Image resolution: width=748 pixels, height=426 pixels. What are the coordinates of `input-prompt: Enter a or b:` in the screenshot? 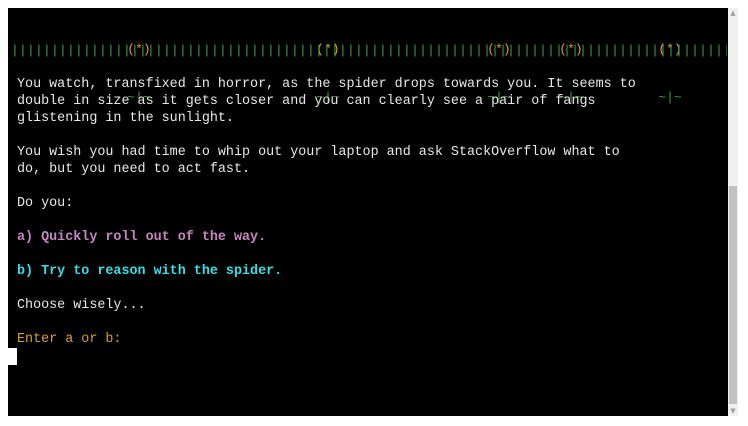 It's located at (69, 339).